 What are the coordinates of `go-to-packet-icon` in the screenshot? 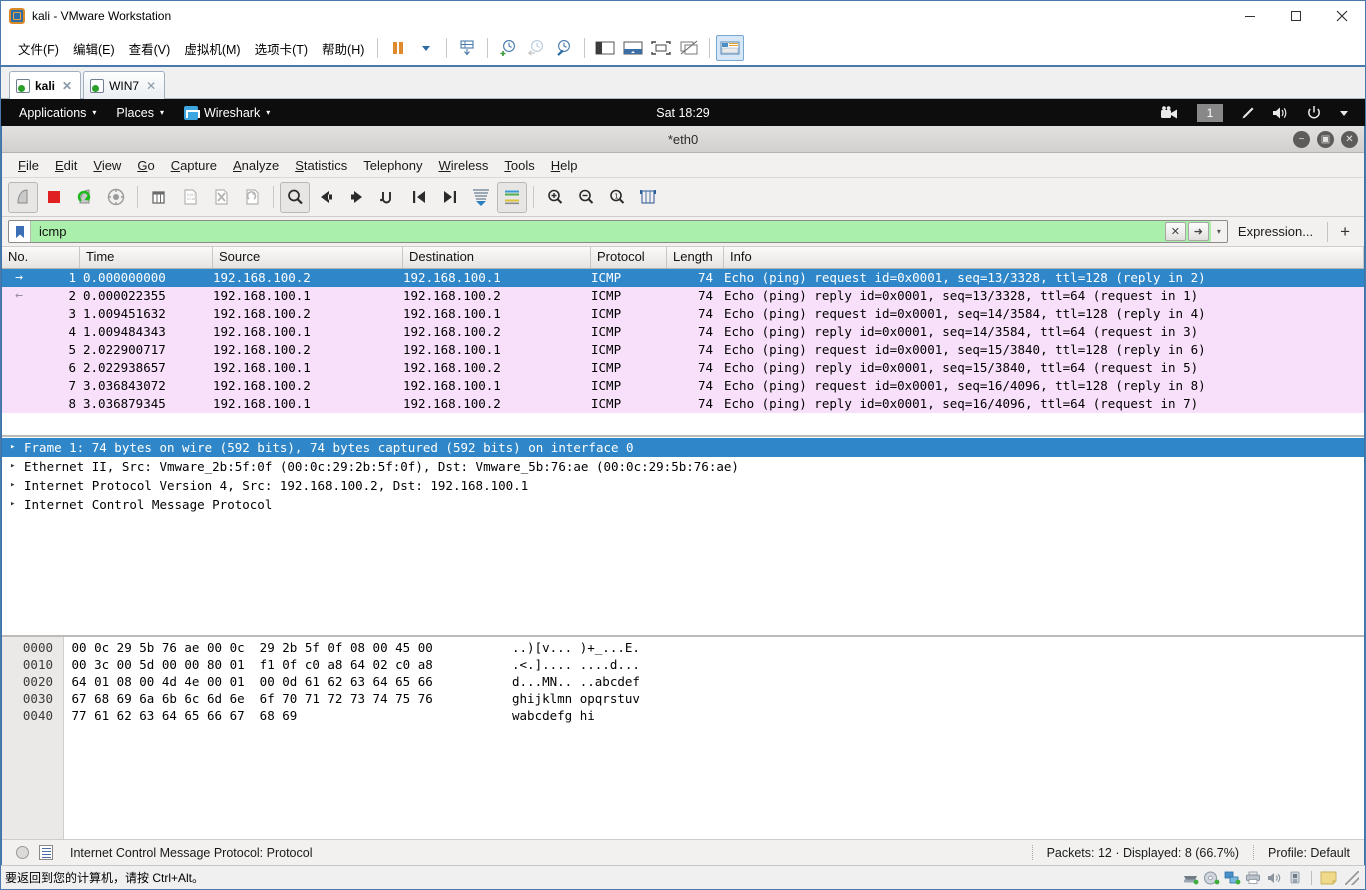 It's located at (388, 197).